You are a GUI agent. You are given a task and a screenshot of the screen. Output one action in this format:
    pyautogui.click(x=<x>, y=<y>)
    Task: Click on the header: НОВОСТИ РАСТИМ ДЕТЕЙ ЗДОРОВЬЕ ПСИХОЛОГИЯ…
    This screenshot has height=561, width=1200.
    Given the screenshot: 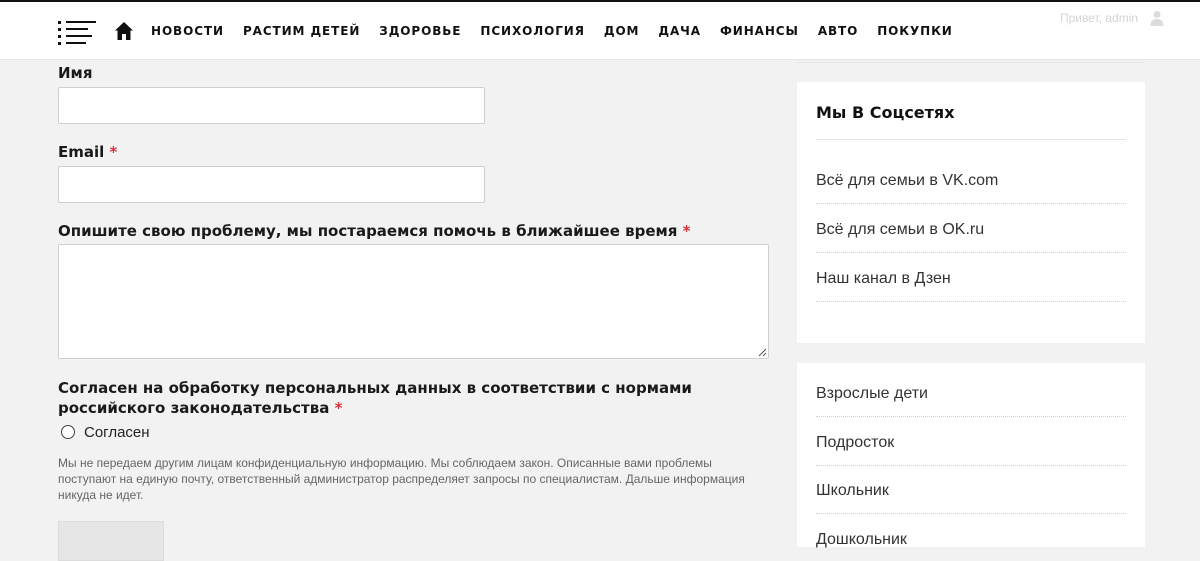 What is the action you would take?
    pyautogui.click(x=600, y=31)
    